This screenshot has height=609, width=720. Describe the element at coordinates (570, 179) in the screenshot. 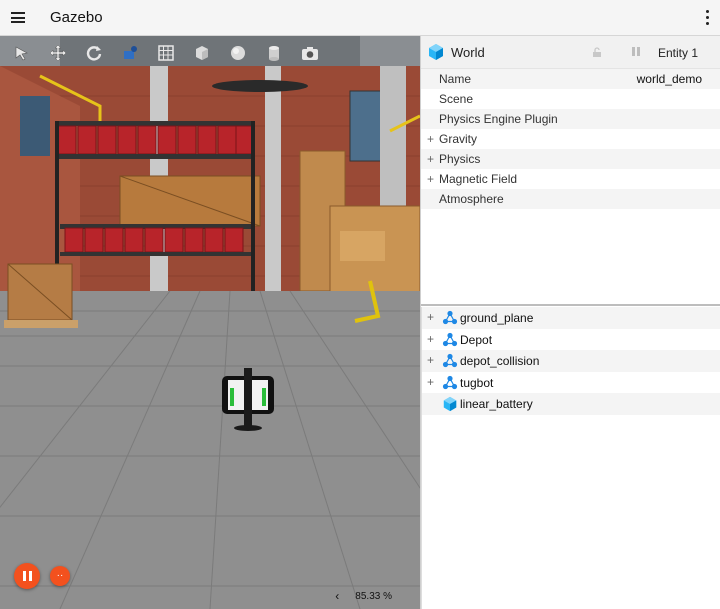

I see `component-magnetic-field: + Magnetic Field` at that location.